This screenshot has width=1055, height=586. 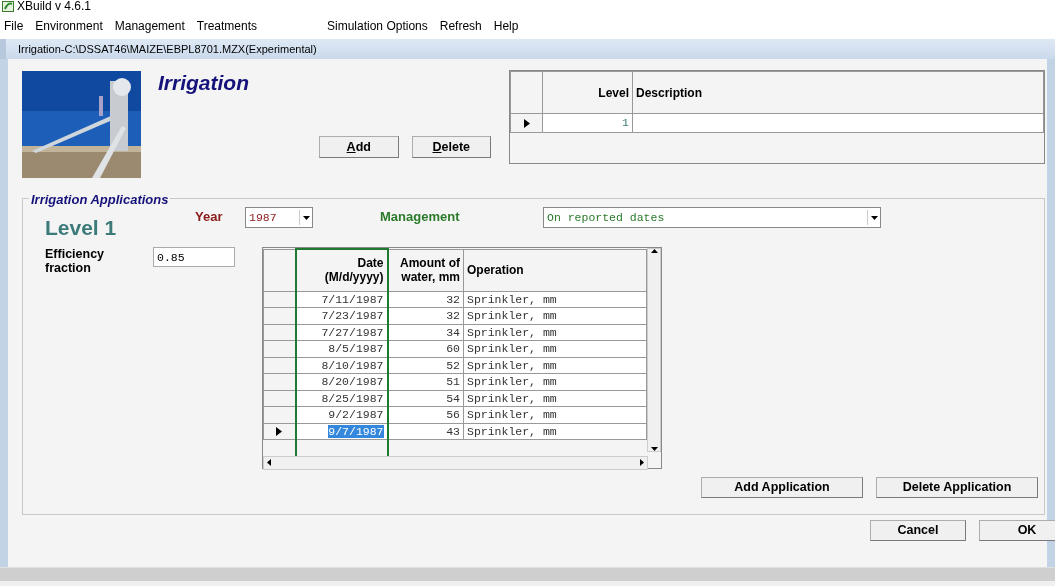 What do you see at coordinates (194, 257) in the screenshot?
I see `efficiency-field: 0.85` at bounding box center [194, 257].